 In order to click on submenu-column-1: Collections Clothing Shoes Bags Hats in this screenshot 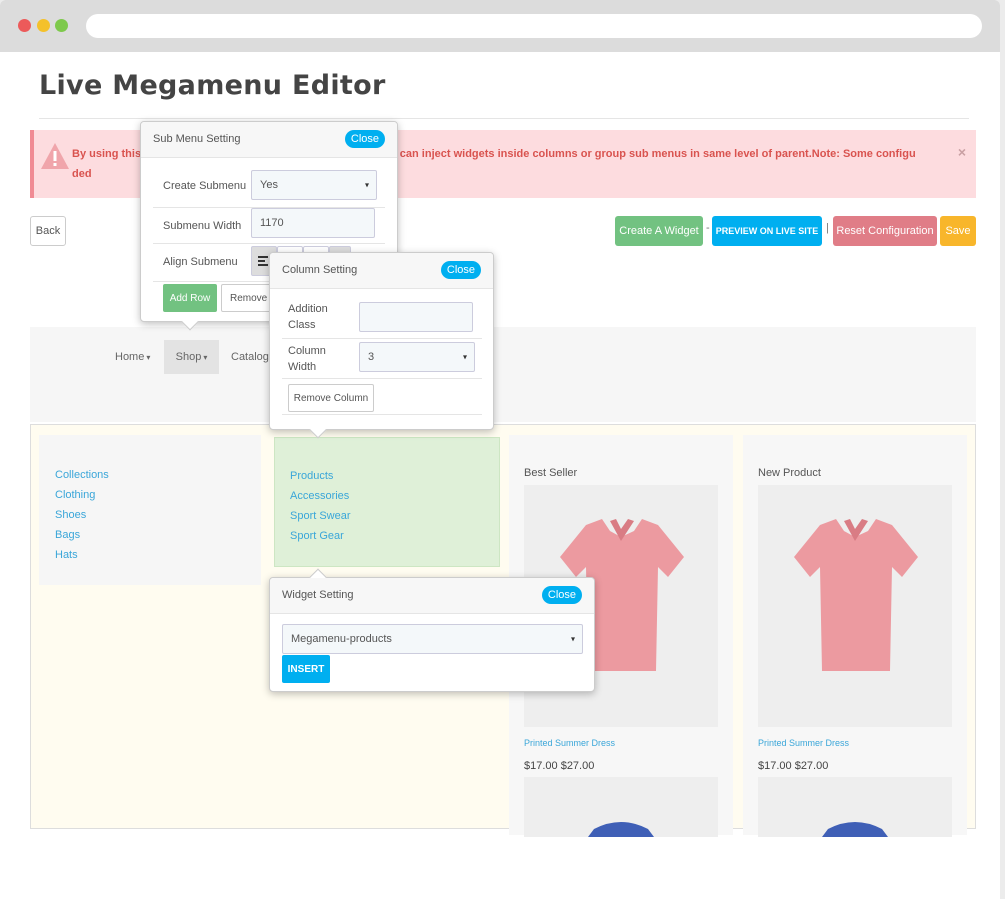, I will do `click(150, 510)`.